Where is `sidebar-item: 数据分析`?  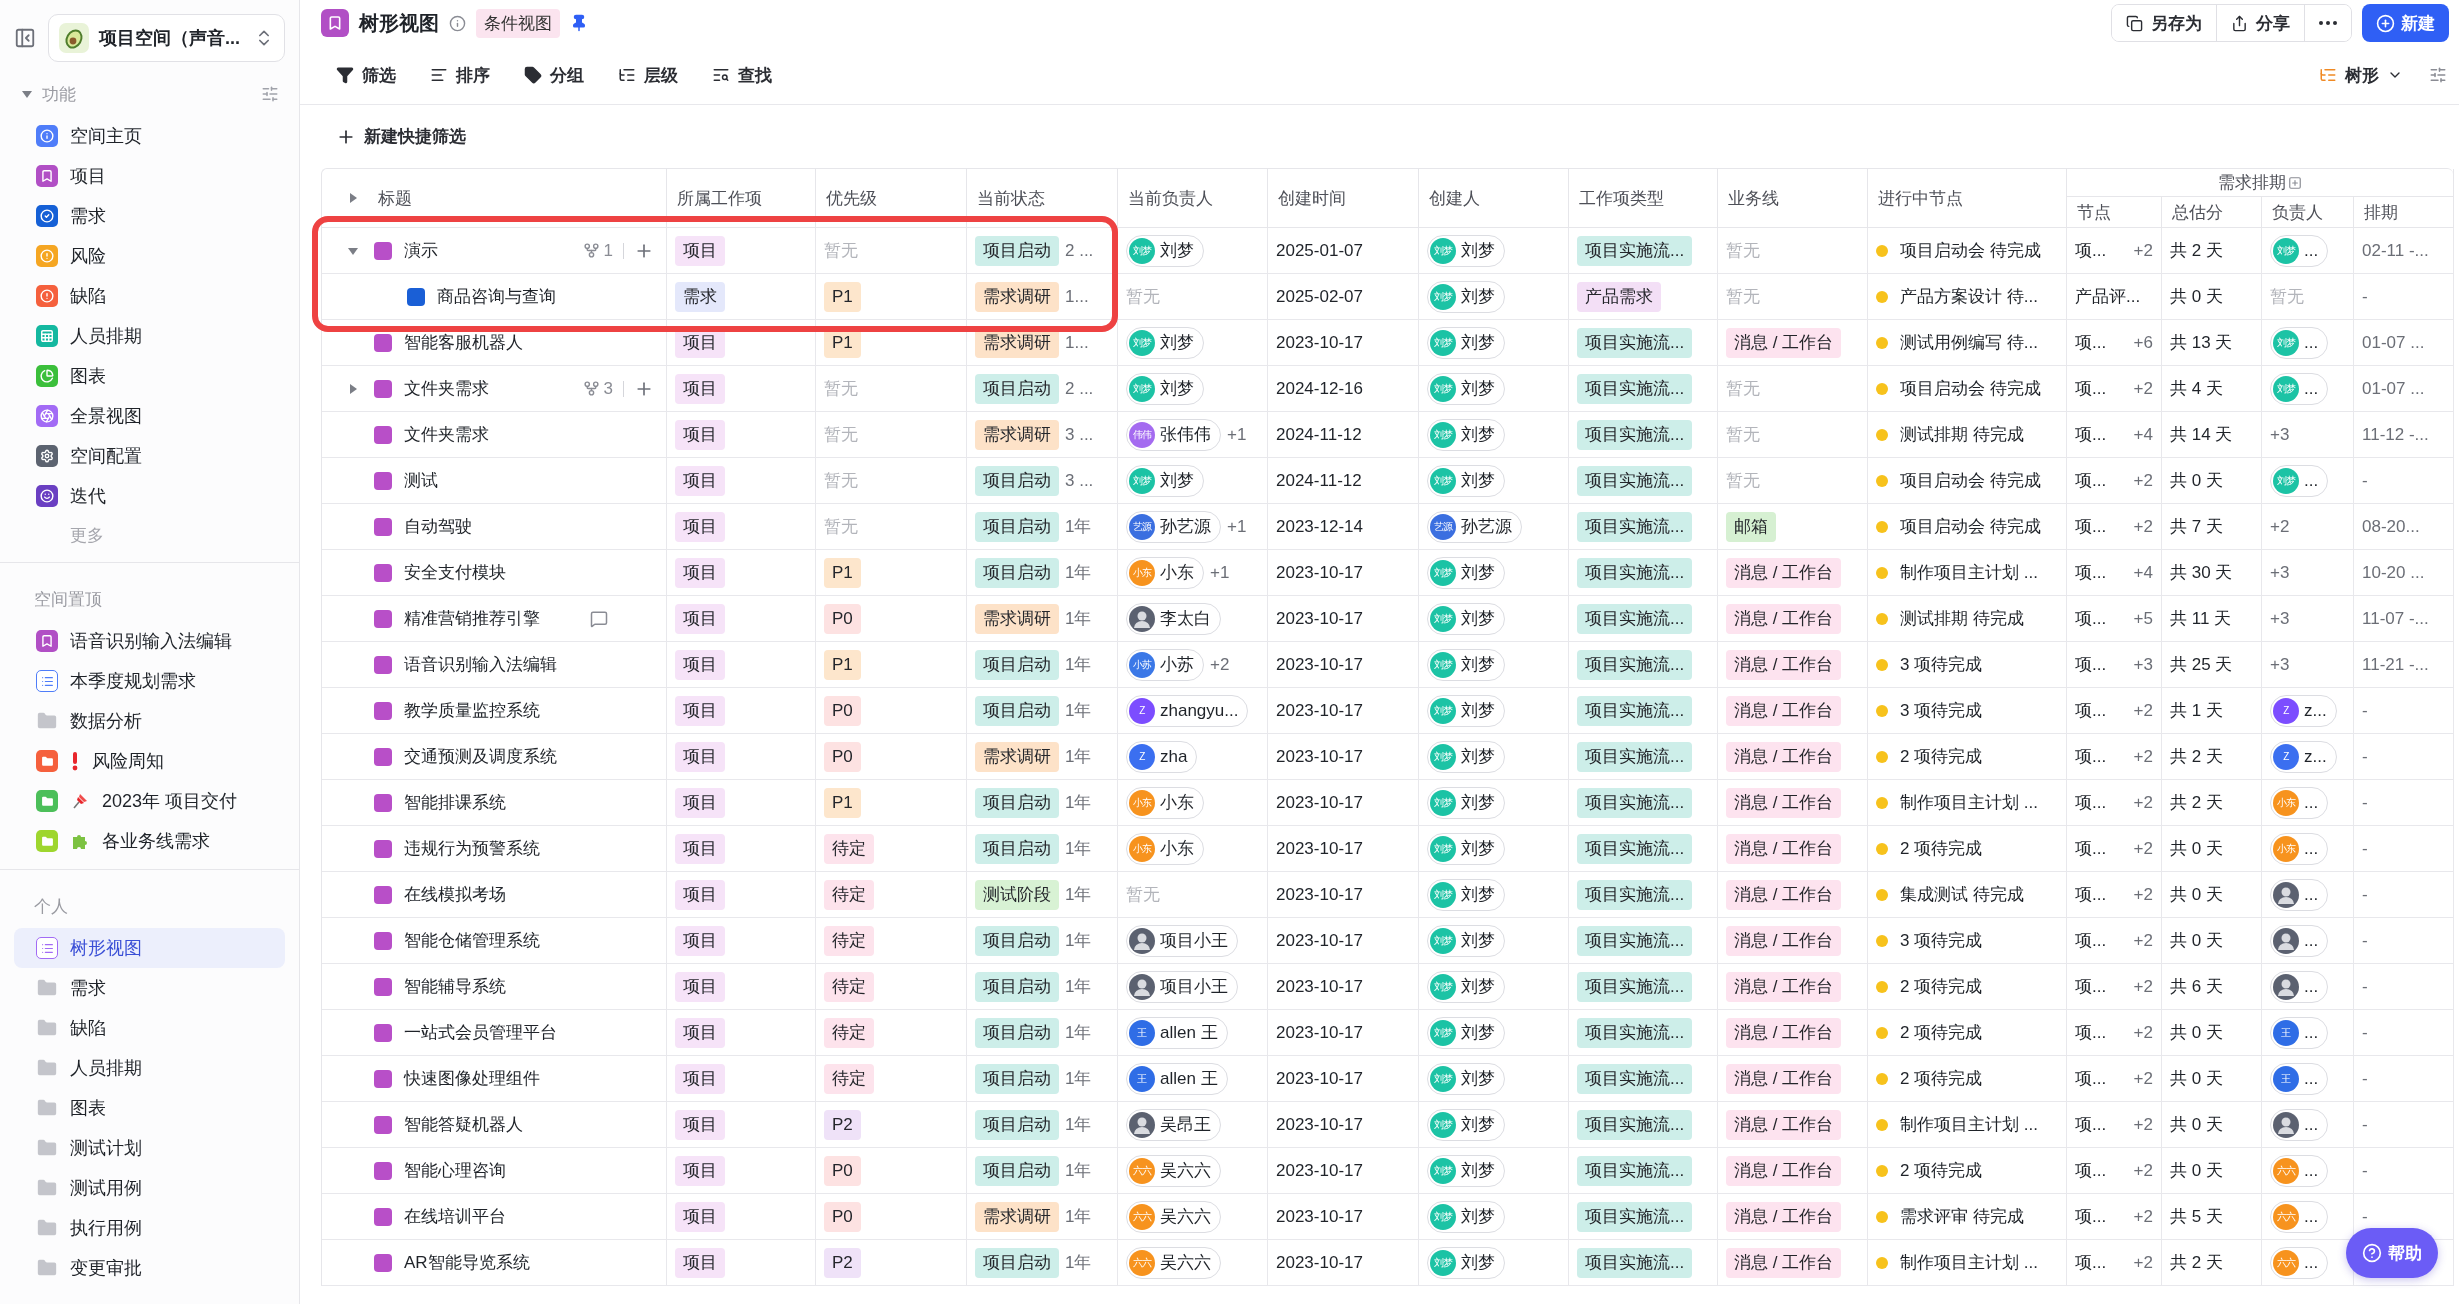 sidebar-item: 数据分析 is located at coordinates (149, 721).